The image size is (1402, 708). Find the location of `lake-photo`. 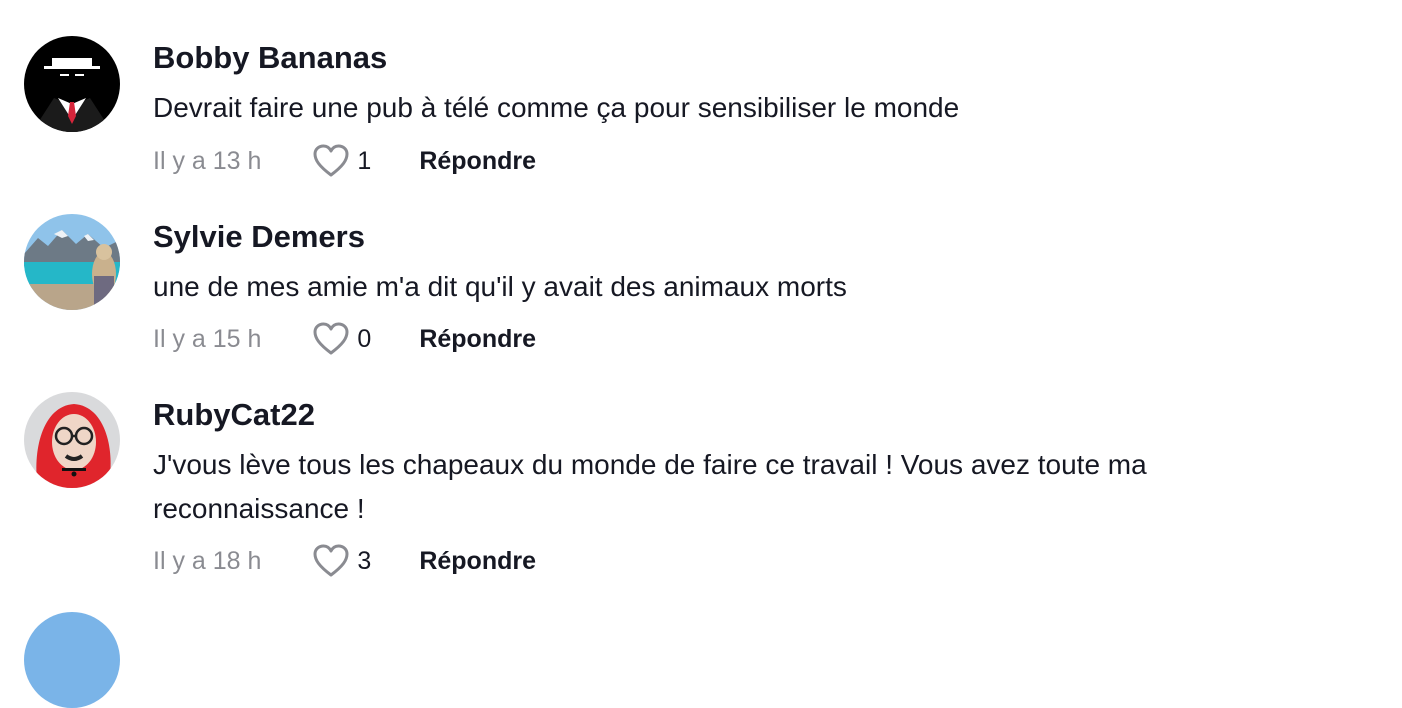

lake-photo is located at coordinates (72, 262).